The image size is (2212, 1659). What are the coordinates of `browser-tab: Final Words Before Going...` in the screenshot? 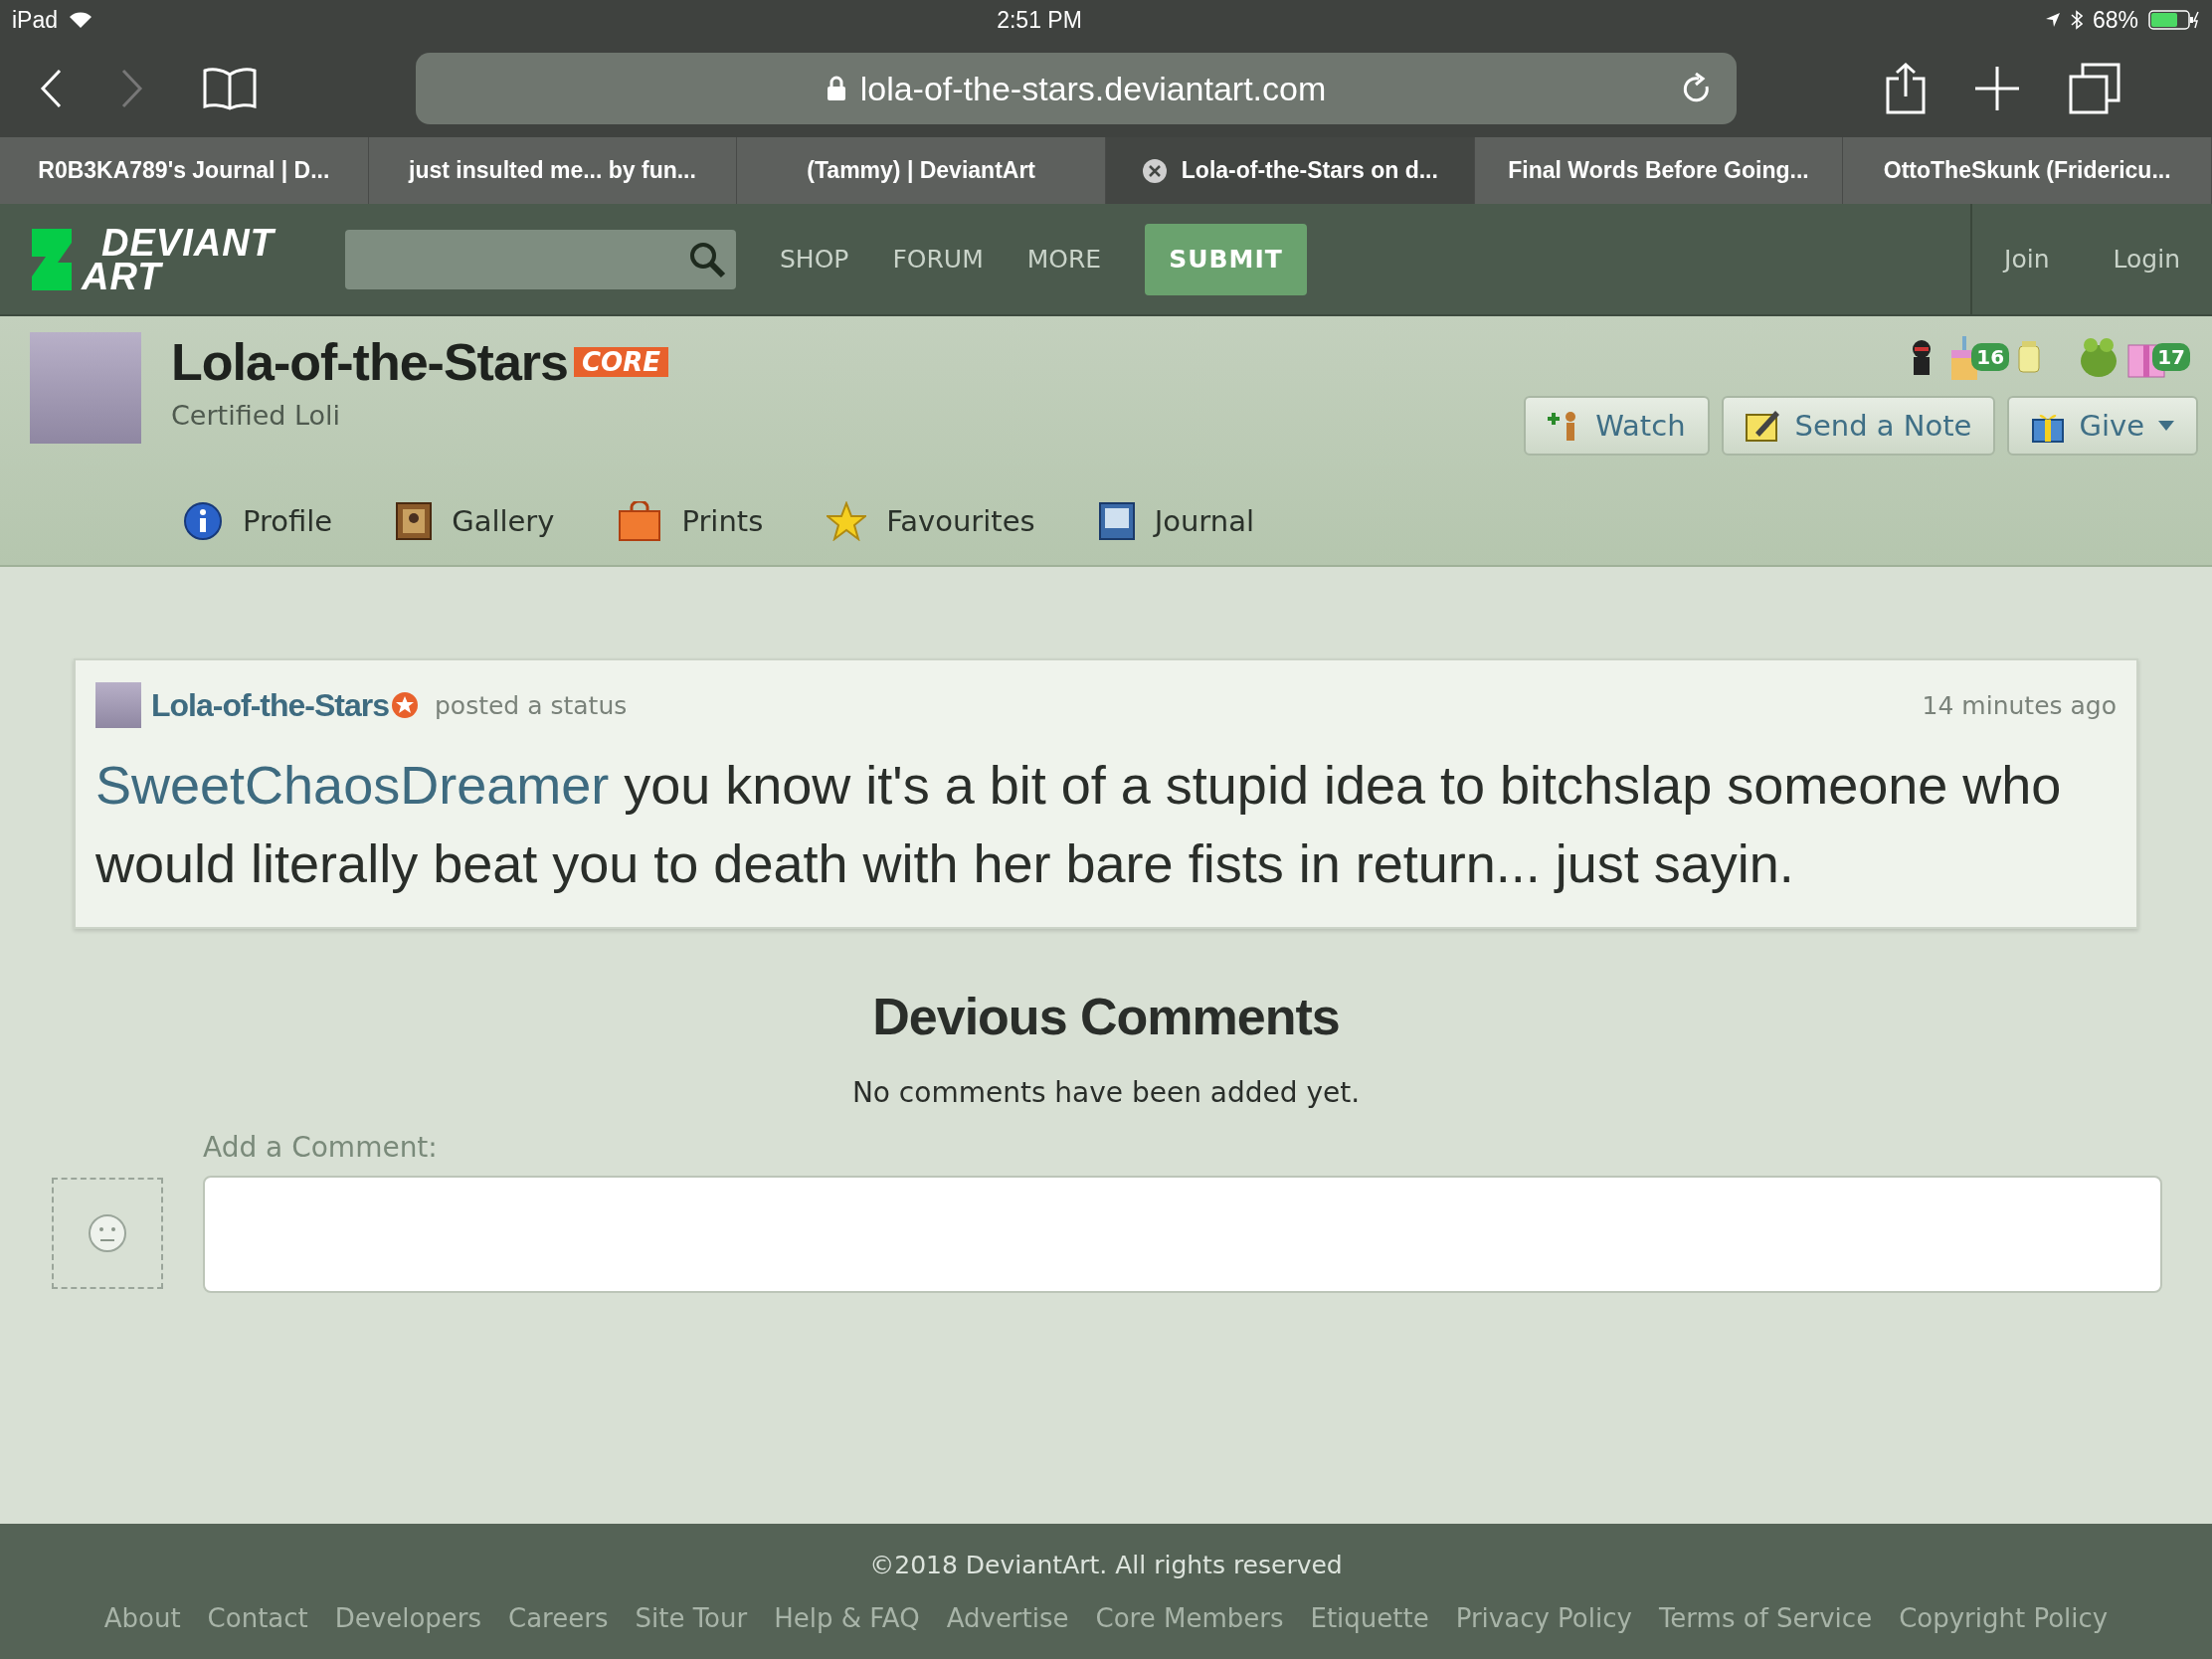 It's located at (1659, 170).